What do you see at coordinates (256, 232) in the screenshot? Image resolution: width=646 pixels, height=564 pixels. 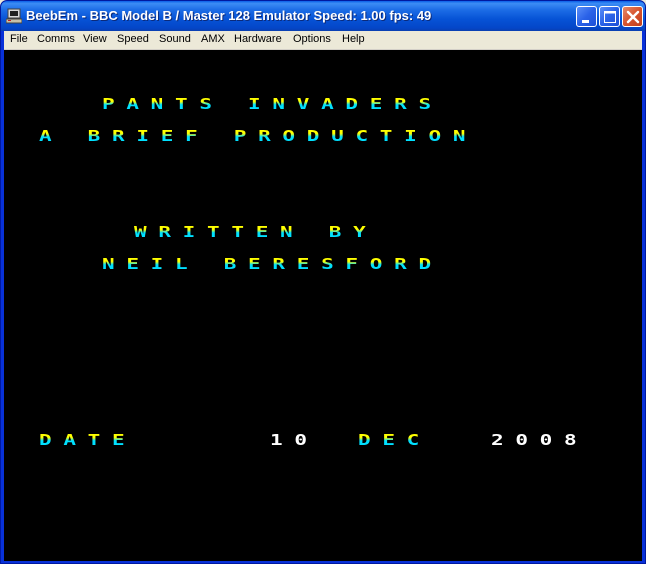 I see `written-by-label: WRITTEN BY` at bounding box center [256, 232].